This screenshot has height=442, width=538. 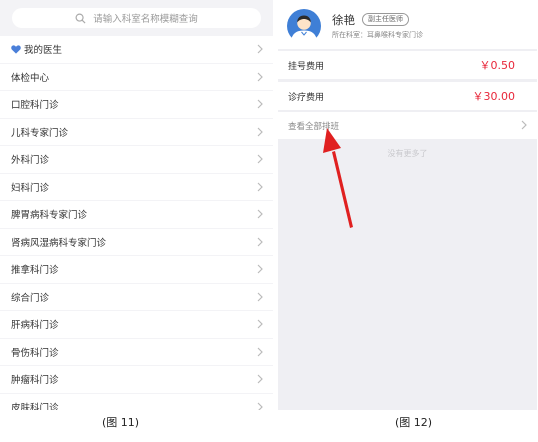 I want to click on list-item: 综合门诊, so click(x=136, y=296).